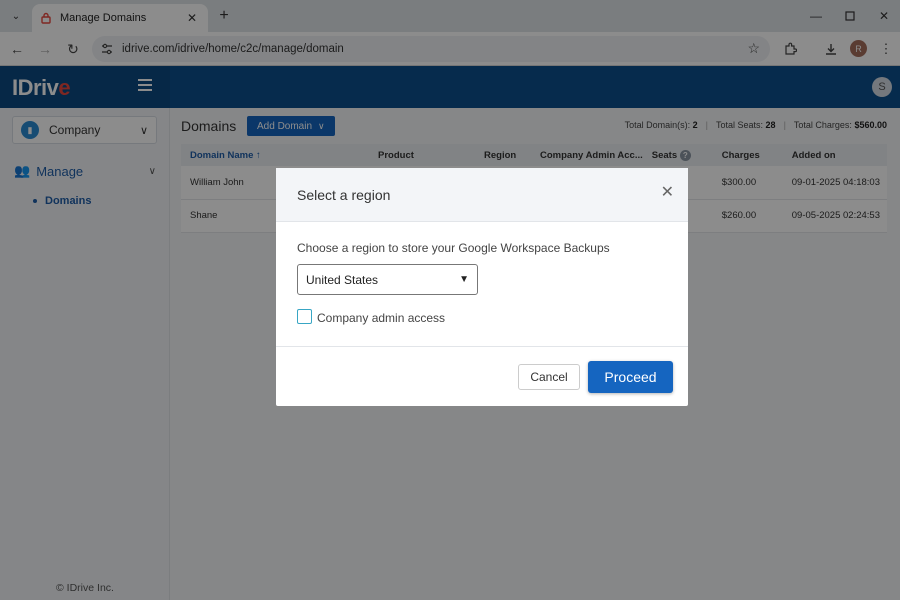  What do you see at coordinates (549, 377) in the screenshot?
I see `cancel-button: Cancel` at bounding box center [549, 377].